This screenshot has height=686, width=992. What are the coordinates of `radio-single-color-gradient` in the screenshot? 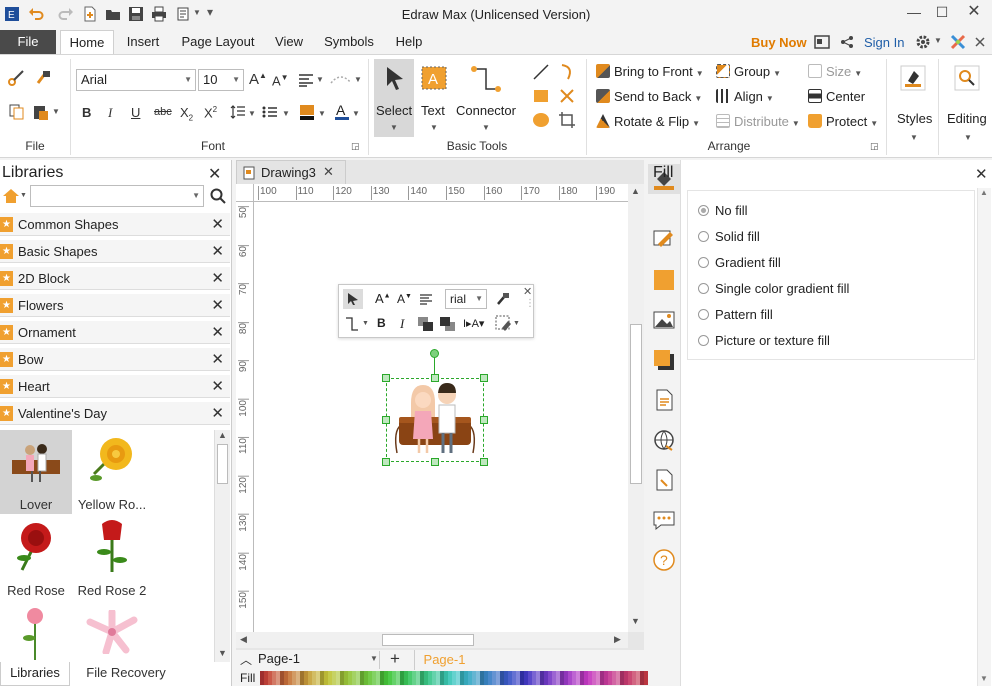 It's located at (703, 288).